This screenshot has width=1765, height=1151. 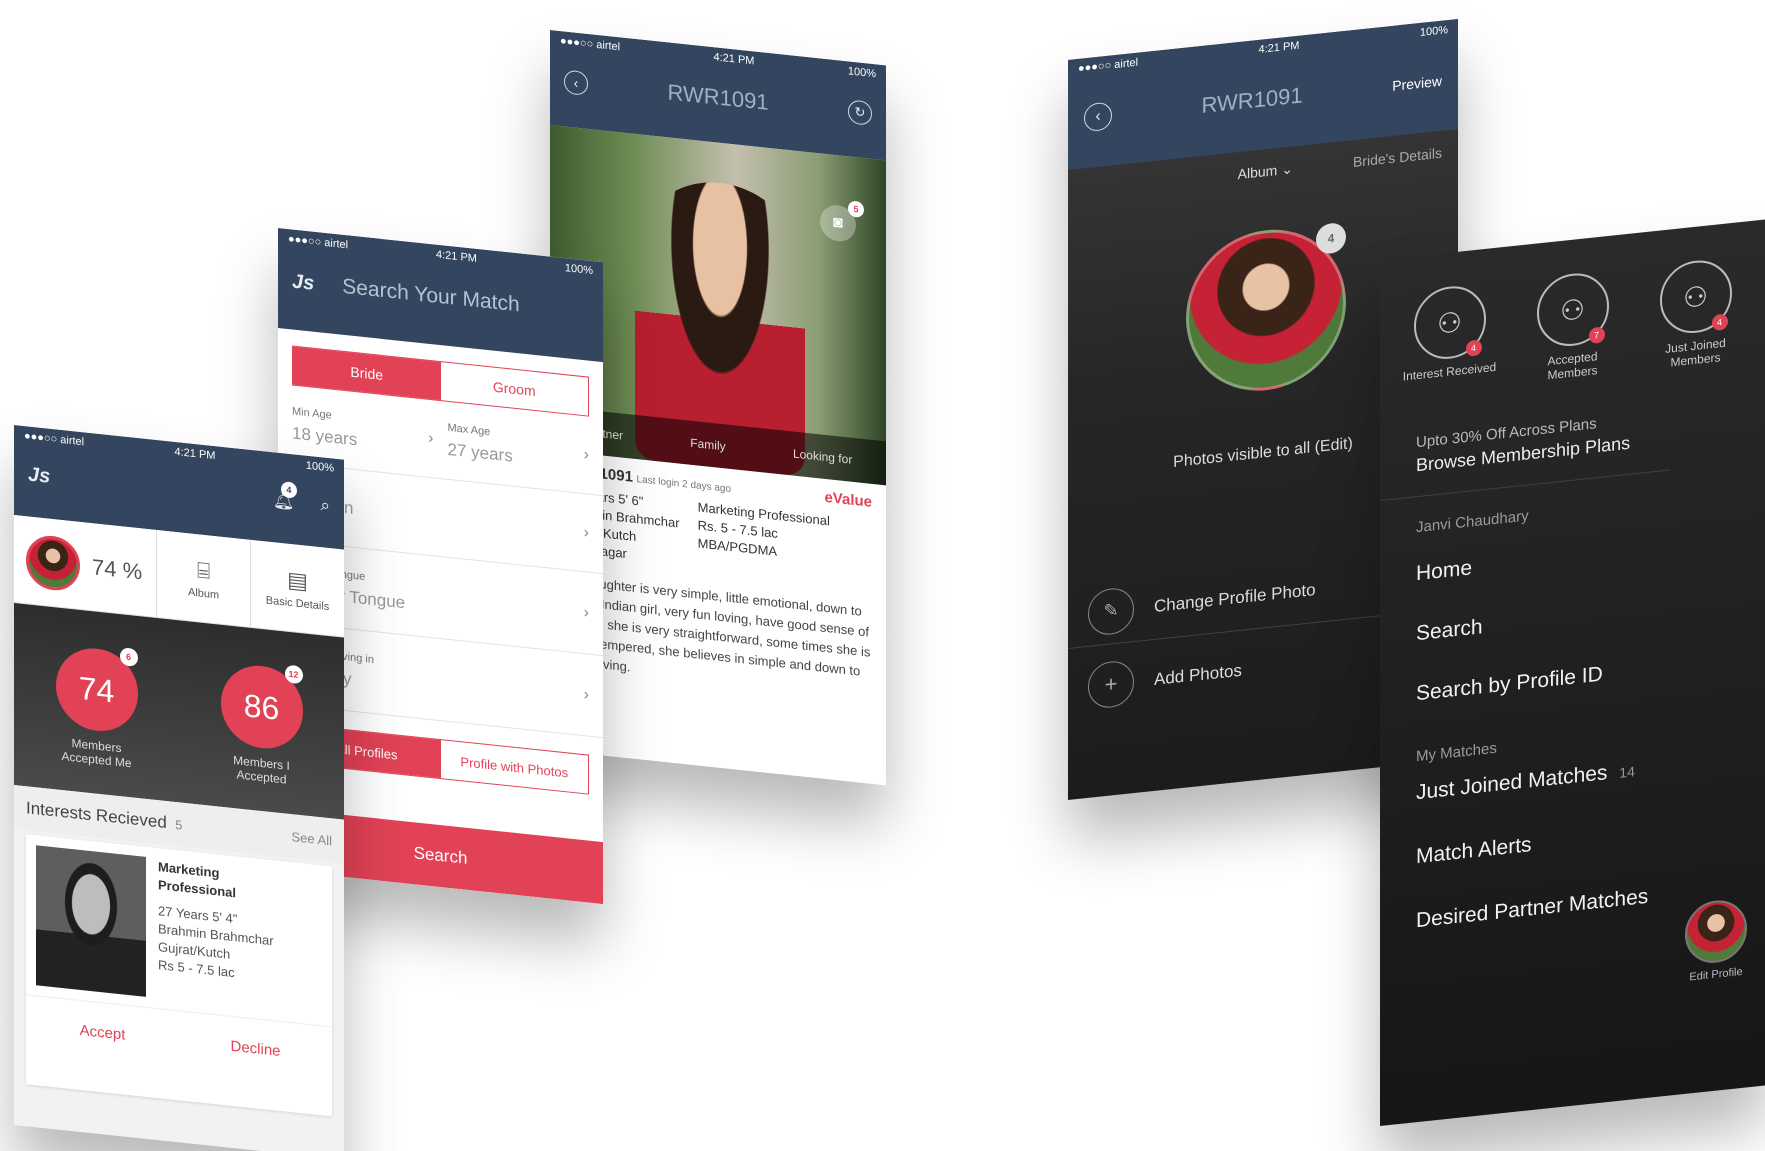 I want to click on pencil-icon: ✎, so click(x=1111, y=611).